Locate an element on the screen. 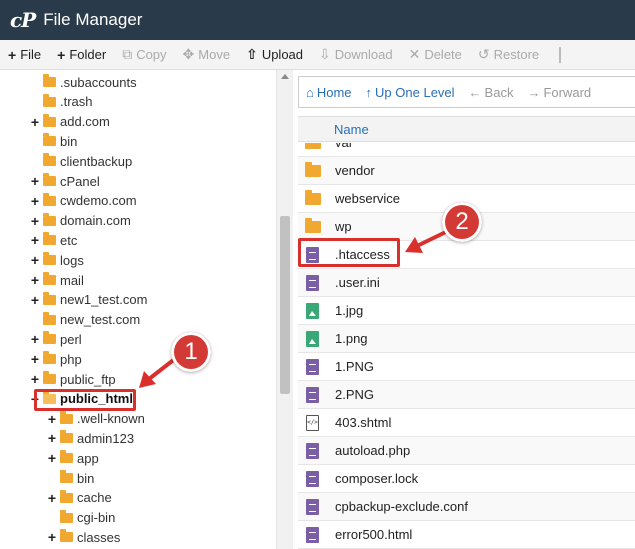 This screenshot has height=549, width=635. toolbar-upload-button: ⇧ Upload is located at coordinates (274, 54).